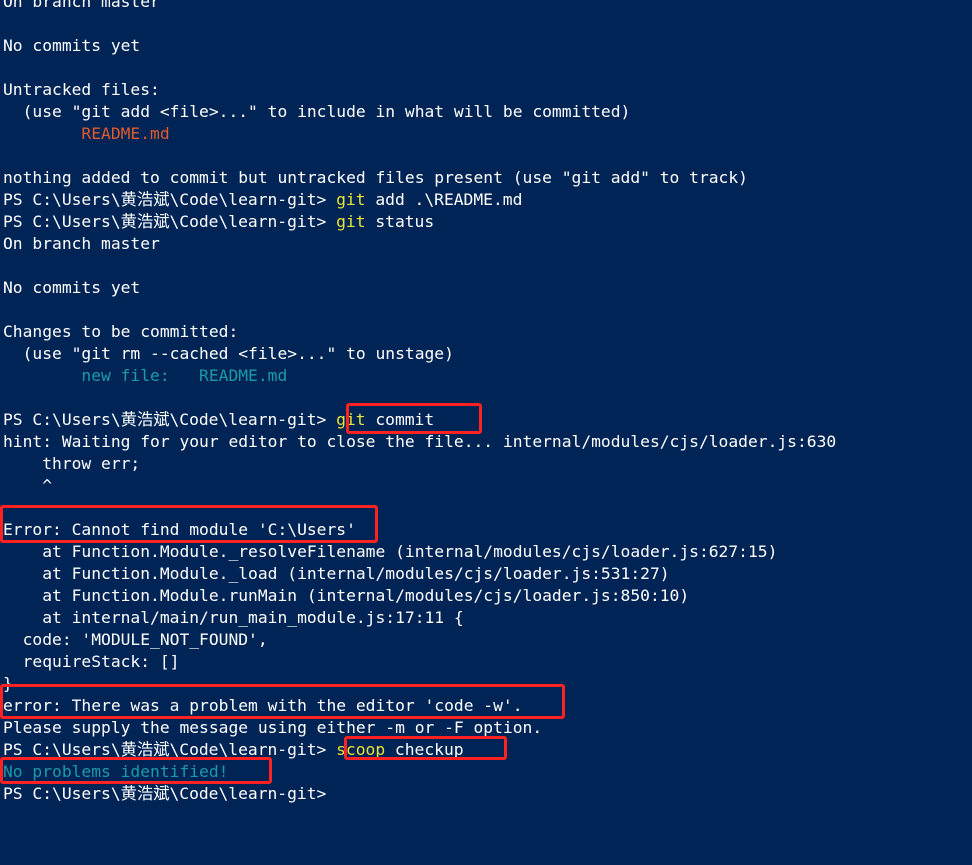 The height and width of the screenshot is (865, 972). I want to click on terminal-text: status, so click(400, 221).